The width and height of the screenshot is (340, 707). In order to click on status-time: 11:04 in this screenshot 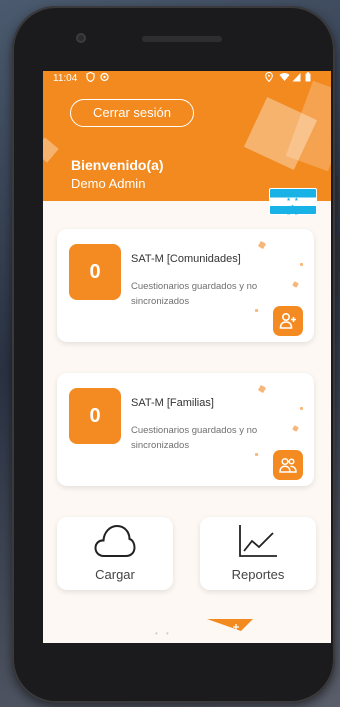, I will do `click(65, 78)`.